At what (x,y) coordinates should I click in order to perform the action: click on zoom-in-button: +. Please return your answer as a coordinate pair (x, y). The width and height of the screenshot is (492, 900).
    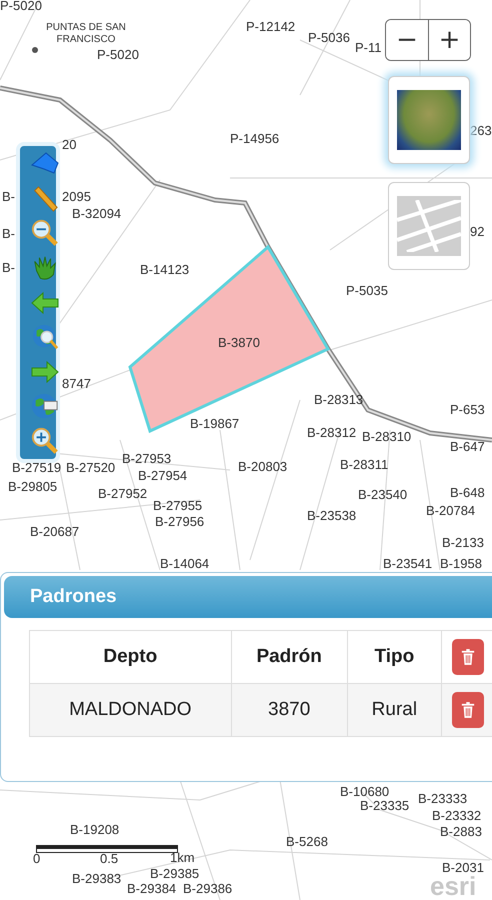
    Looking at the image, I should click on (449, 40).